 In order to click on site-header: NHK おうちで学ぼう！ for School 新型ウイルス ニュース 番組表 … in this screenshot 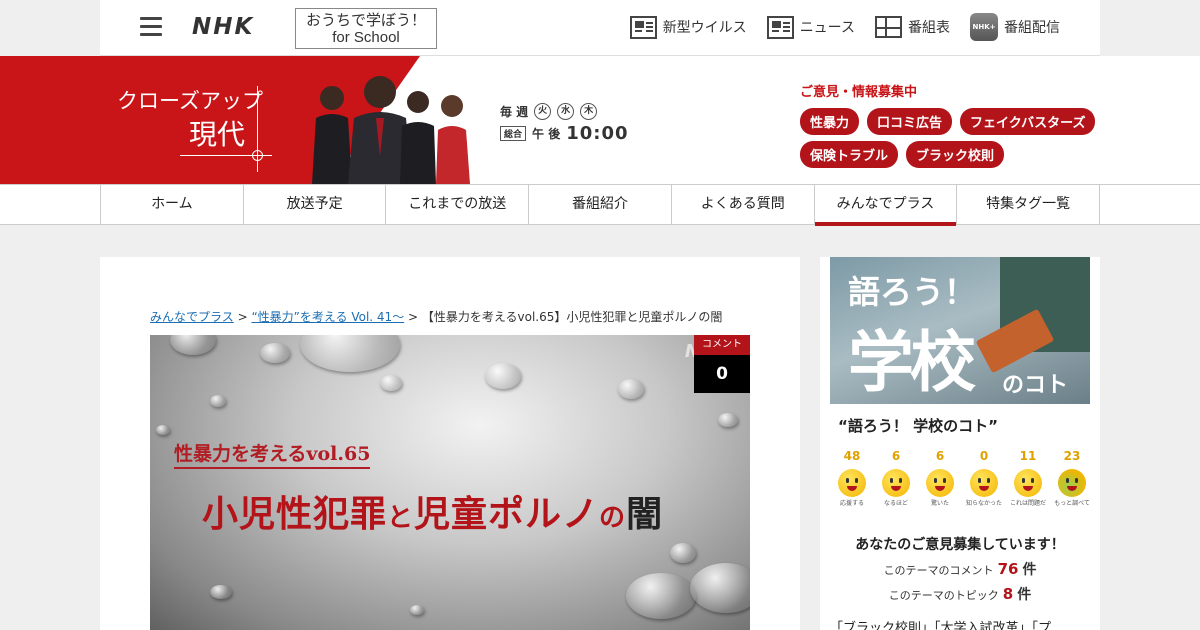, I will do `click(600, 28)`.